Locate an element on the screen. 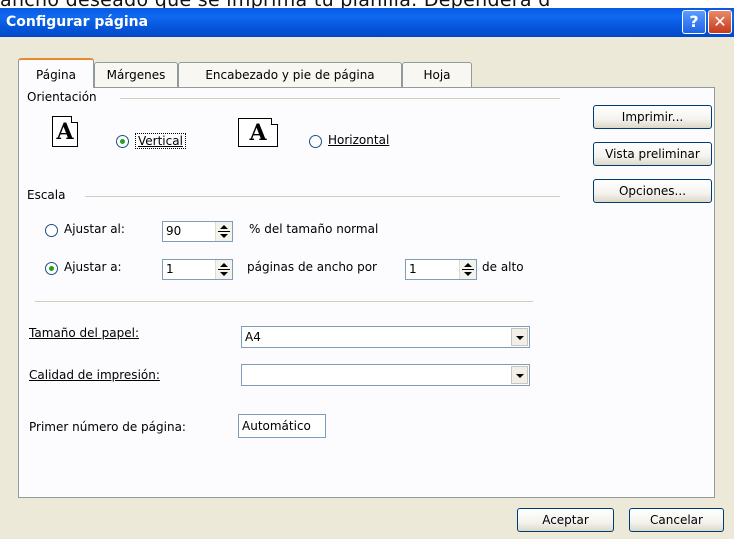 The width and height of the screenshot is (734, 539). percent-input-value: 90 is located at coordinates (174, 231).